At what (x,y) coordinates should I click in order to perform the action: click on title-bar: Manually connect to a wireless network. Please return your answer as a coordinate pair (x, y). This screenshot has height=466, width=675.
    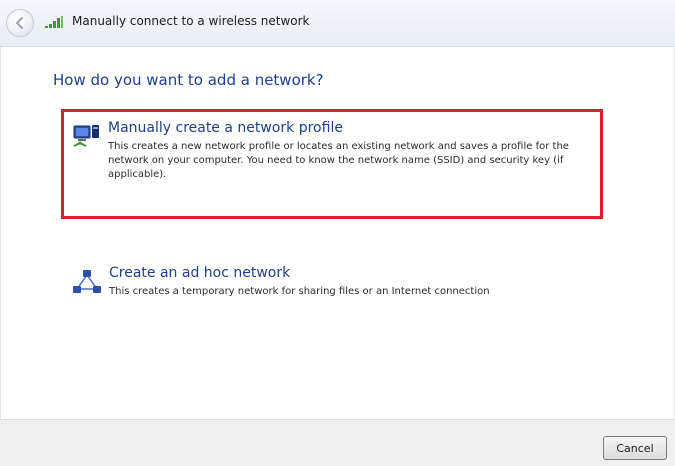
    Looking at the image, I should click on (337, 23).